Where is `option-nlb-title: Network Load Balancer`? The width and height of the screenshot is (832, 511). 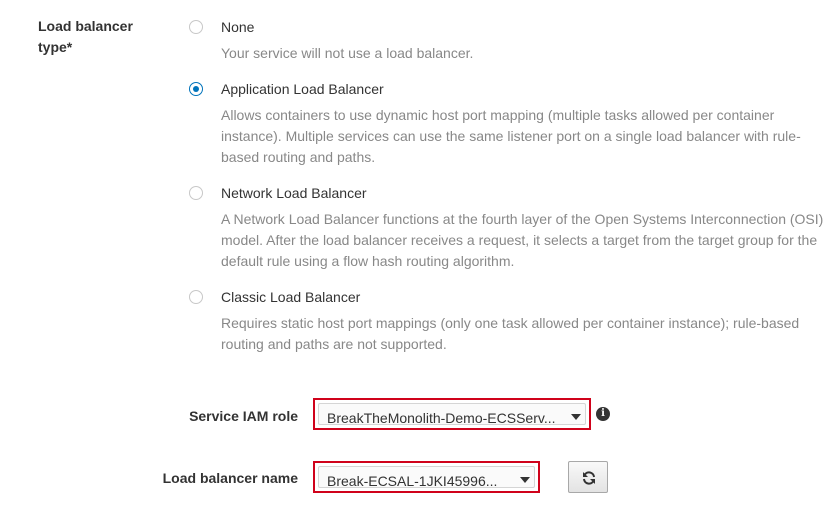 option-nlb-title: Network Load Balancer is located at coordinates (294, 193).